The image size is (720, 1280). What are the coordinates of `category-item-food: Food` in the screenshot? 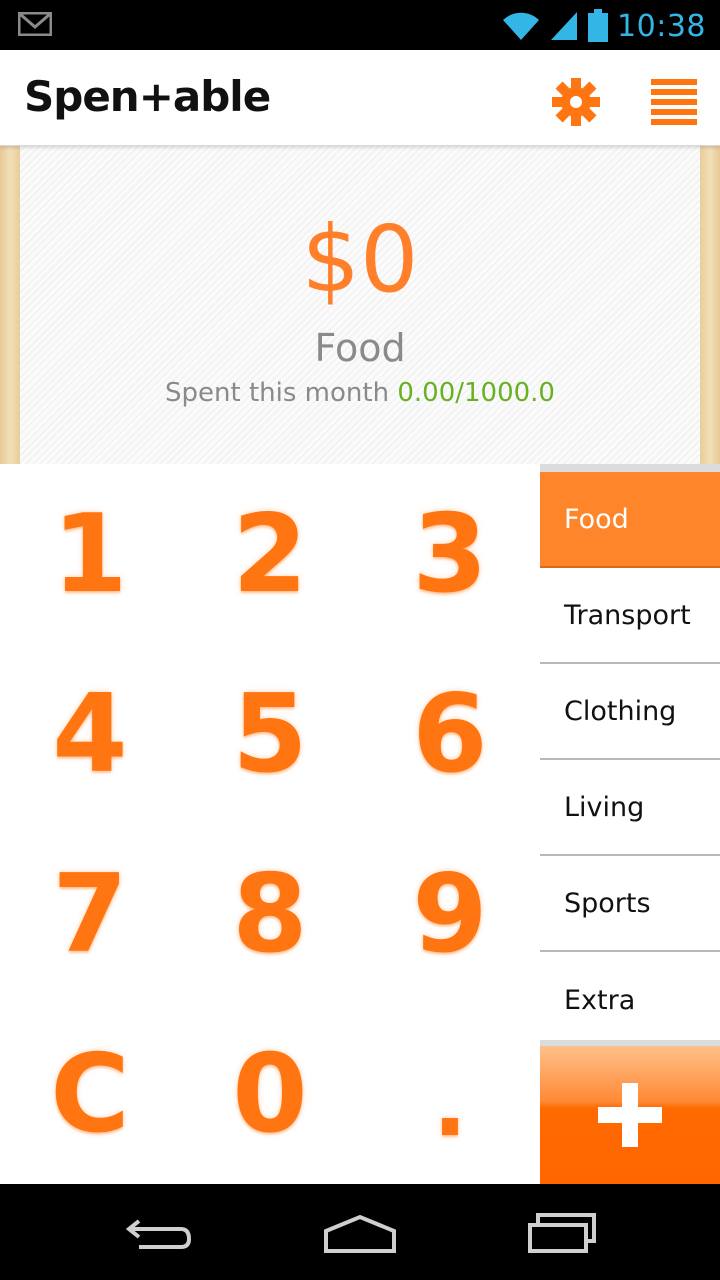 It's located at (630, 520).